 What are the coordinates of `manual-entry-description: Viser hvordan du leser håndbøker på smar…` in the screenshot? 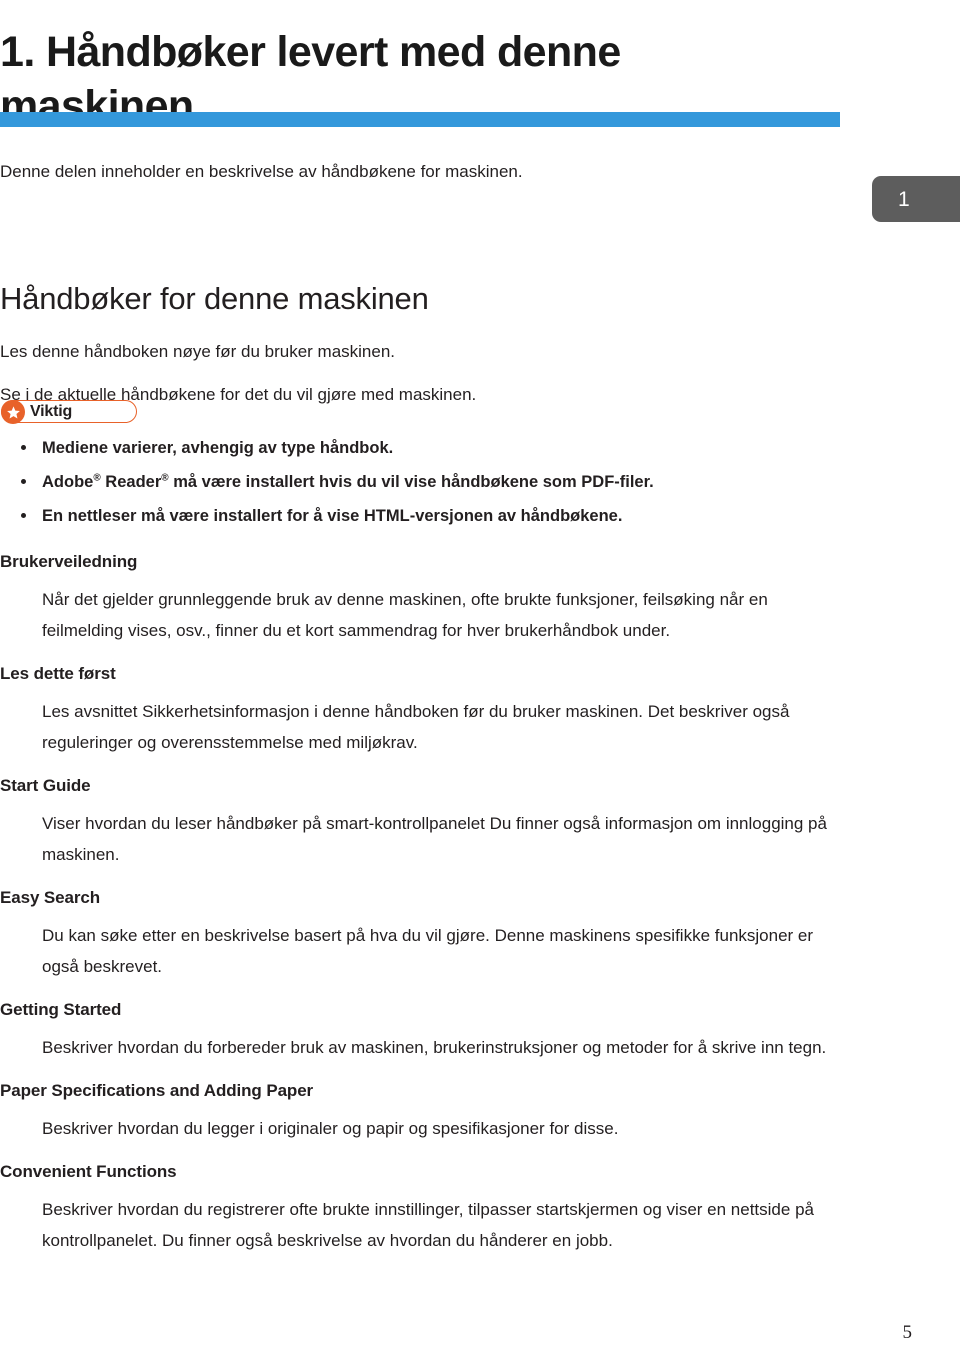 It's located at (434, 839).